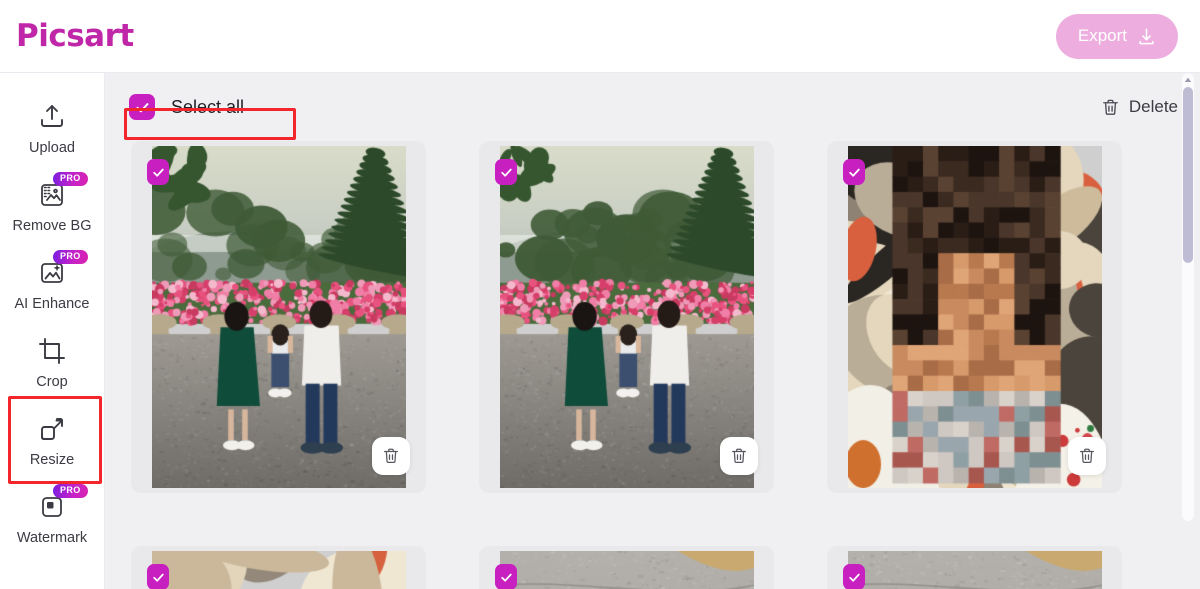  I want to click on sidebar-item-label: Remove BG, so click(52, 225).